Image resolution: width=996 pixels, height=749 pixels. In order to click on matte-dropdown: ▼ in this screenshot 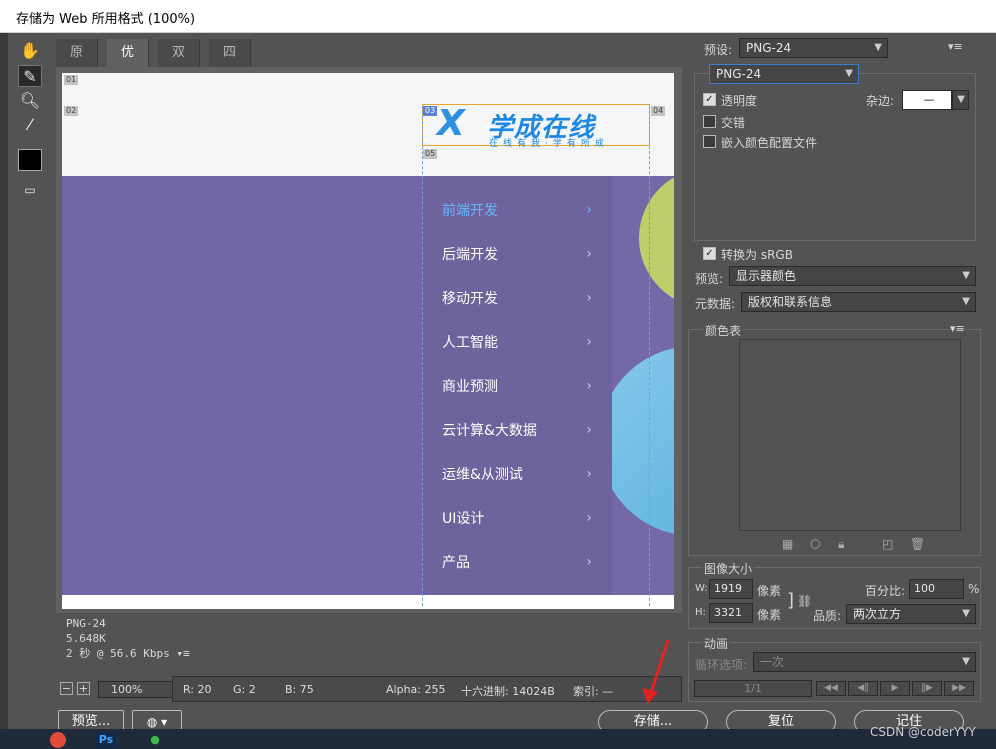, I will do `click(960, 100)`.